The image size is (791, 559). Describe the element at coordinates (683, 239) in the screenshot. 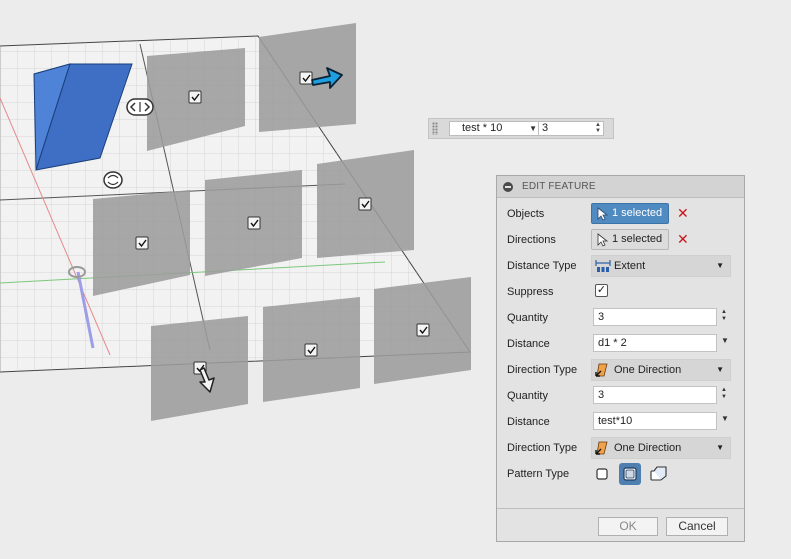

I see `clear-directions-icon: ✕` at that location.